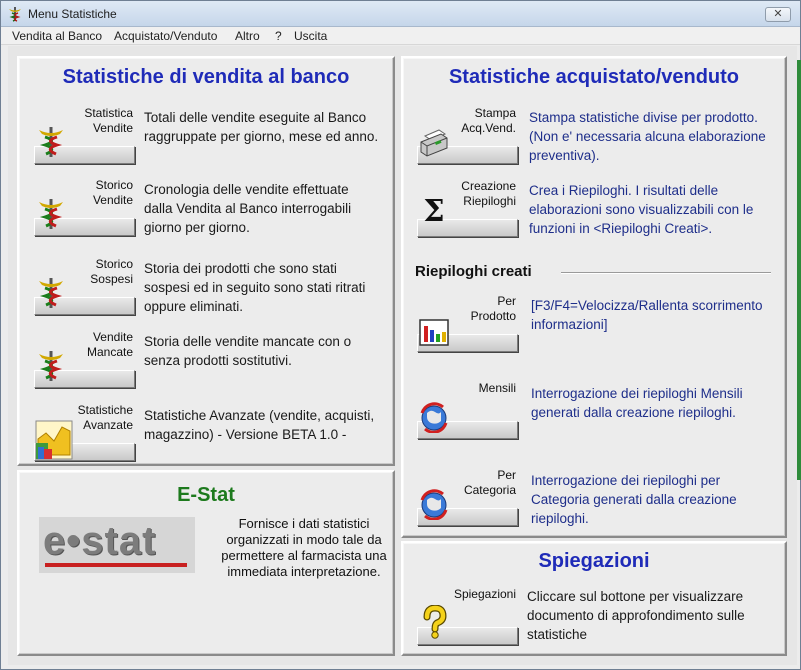  I want to click on button-label: Storico Sospesi, so click(111, 271).